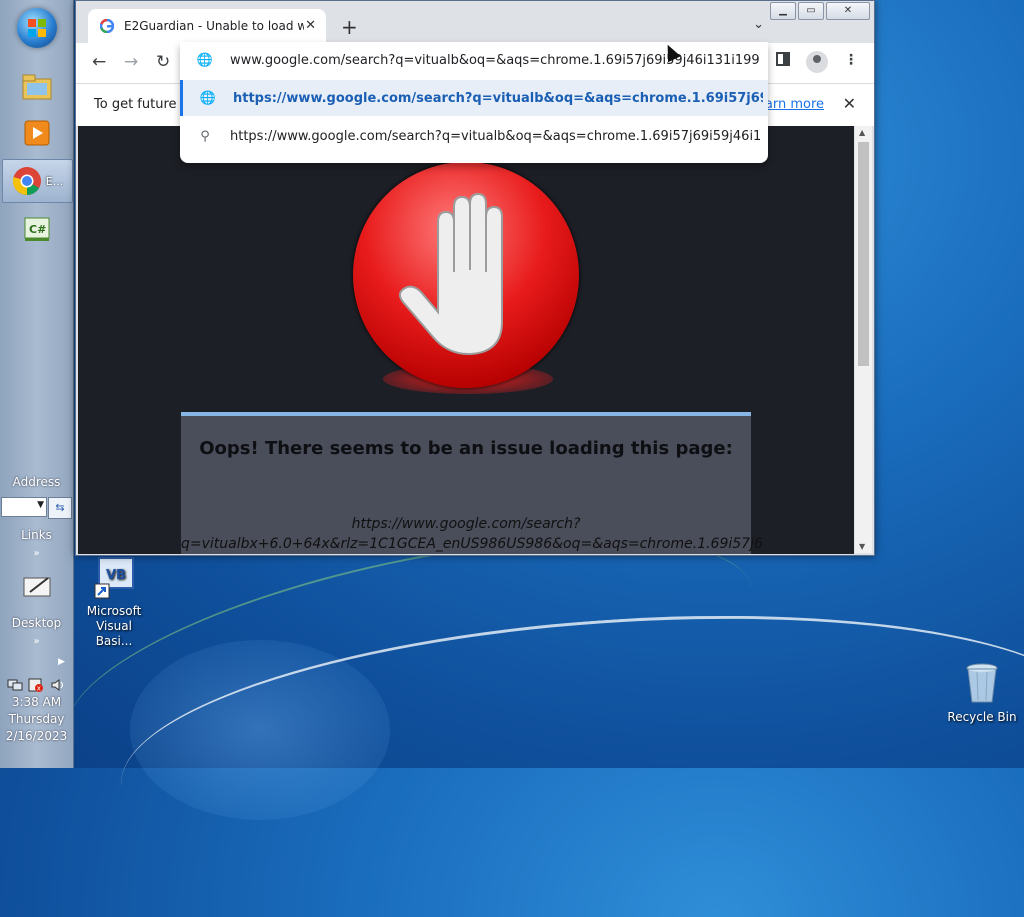 The height and width of the screenshot is (917, 1024). I want to click on media-player-icon, so click(36, 133).